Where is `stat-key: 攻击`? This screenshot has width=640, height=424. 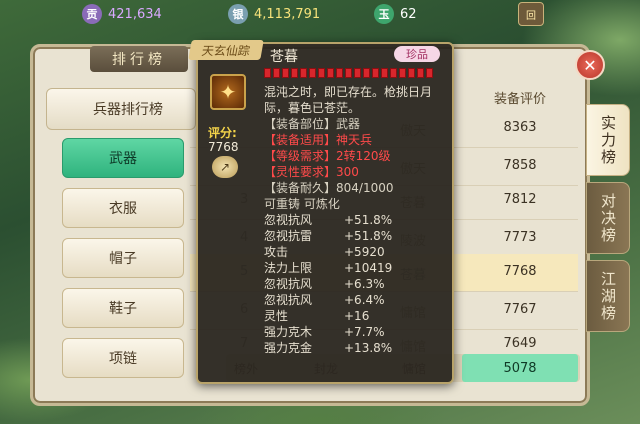 stat-key: 攻击 is located at coordinates (276, 252).